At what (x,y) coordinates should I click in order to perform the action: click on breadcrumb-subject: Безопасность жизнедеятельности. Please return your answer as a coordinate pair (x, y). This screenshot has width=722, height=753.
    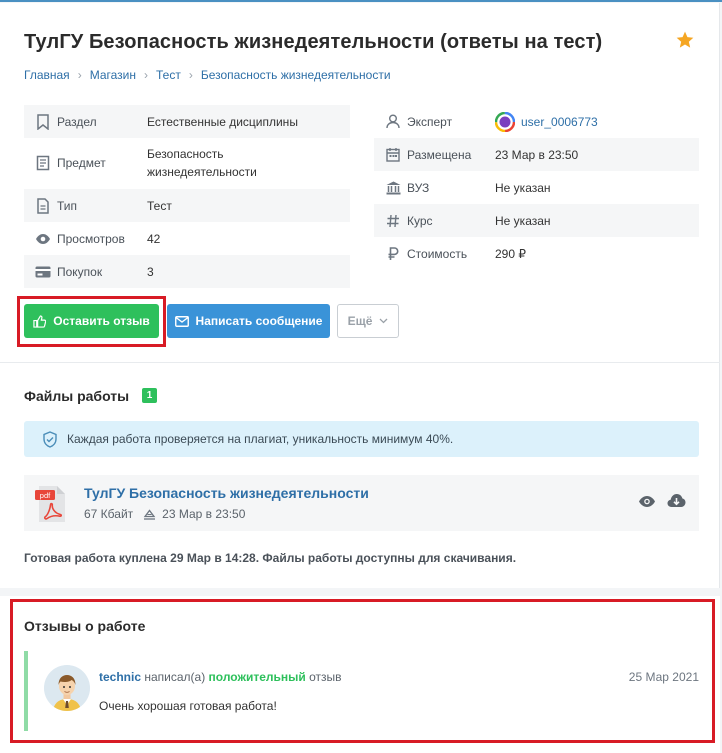
    Looking at the image, I should click on (296, 75).